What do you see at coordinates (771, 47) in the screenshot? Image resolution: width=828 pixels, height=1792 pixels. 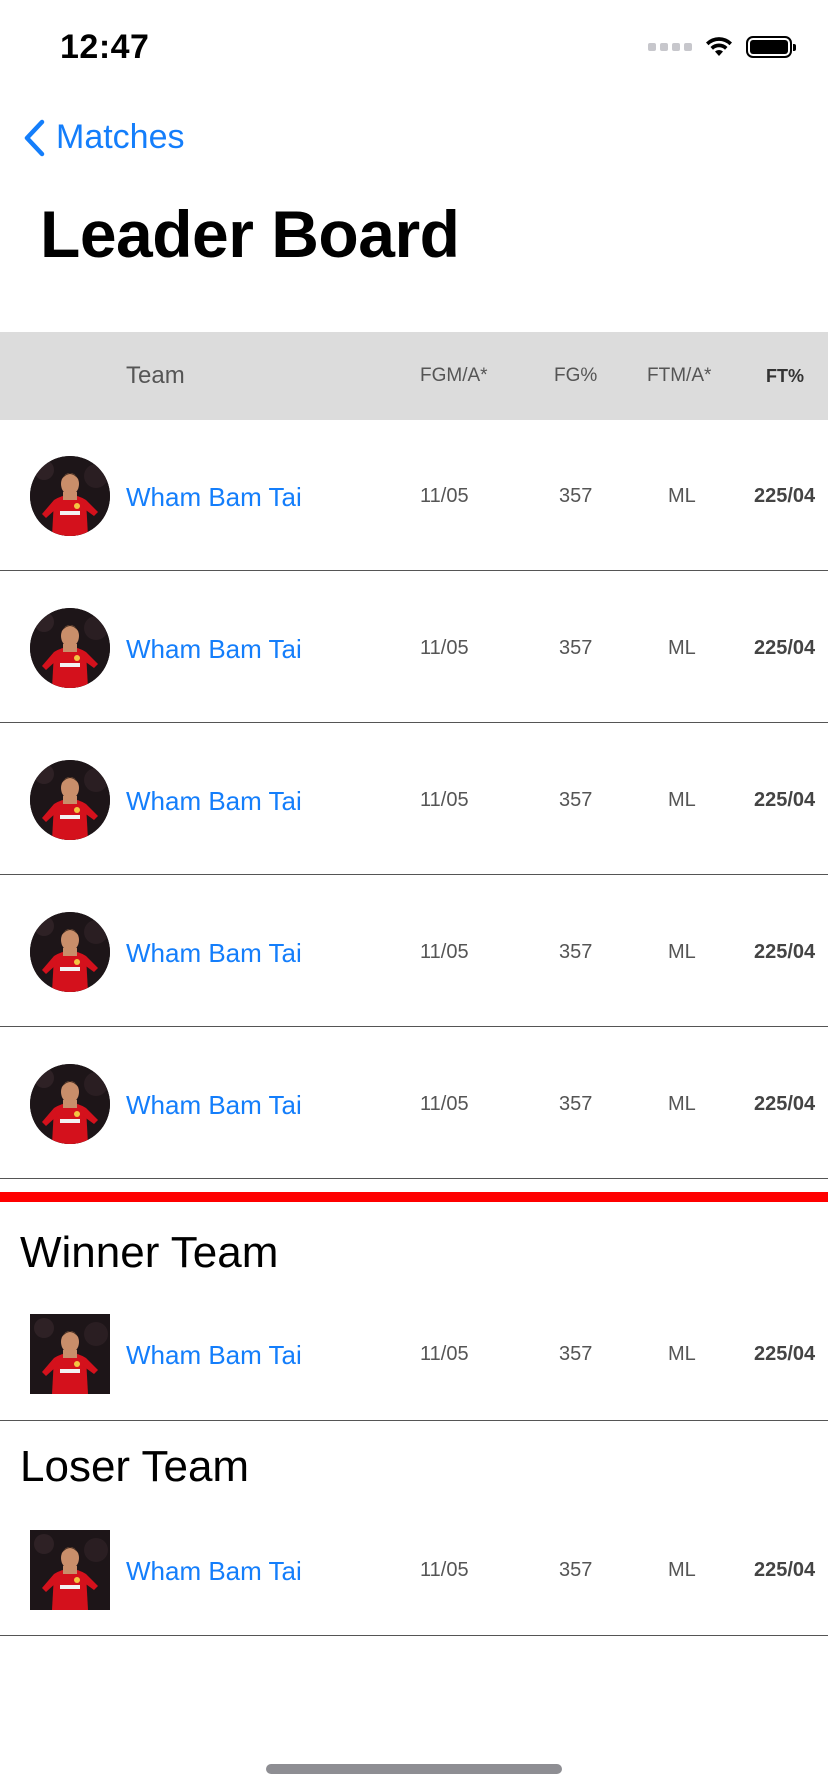 I see `battery-icon` at bounding box center [771, 47].